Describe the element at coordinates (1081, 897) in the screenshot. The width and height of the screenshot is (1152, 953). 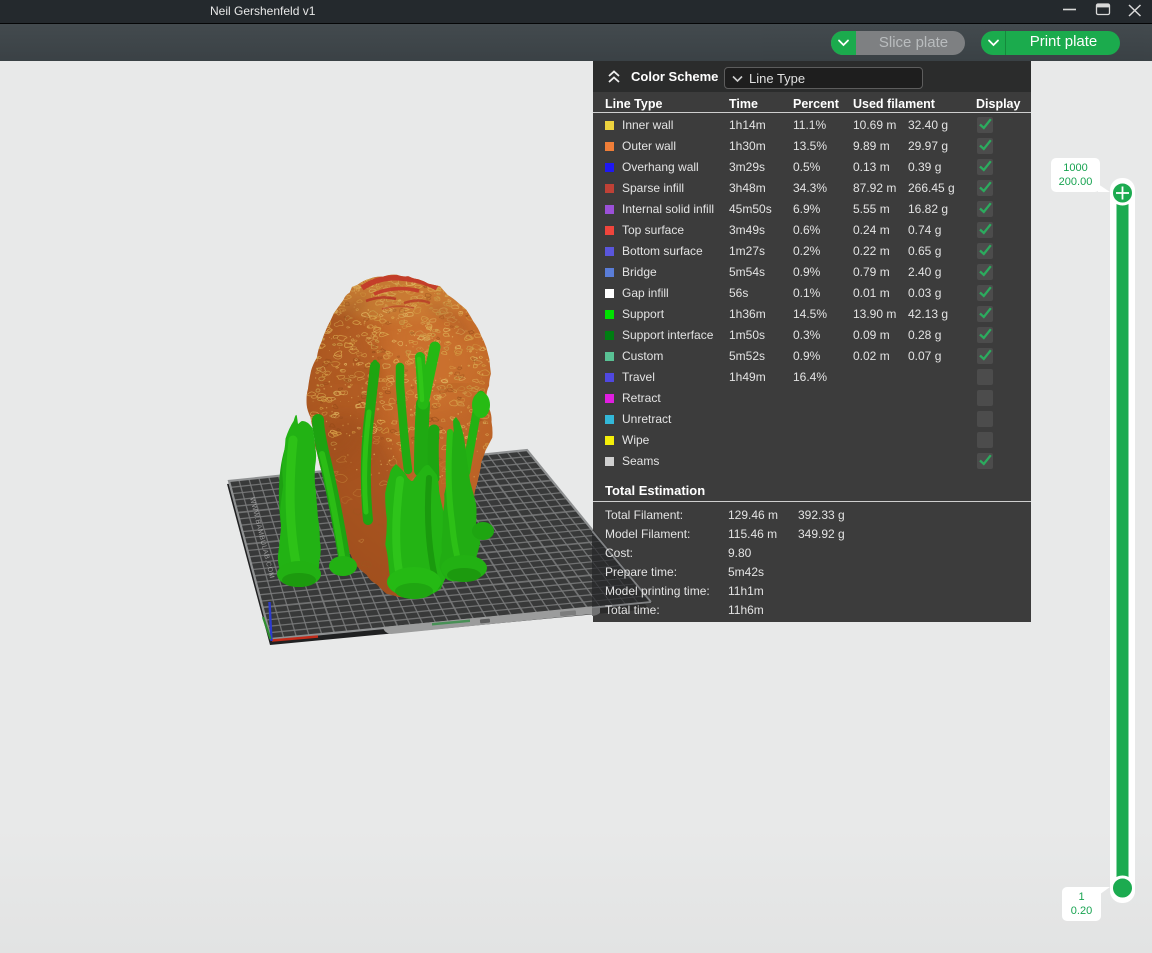
I see `svg-text: 1` at that location.